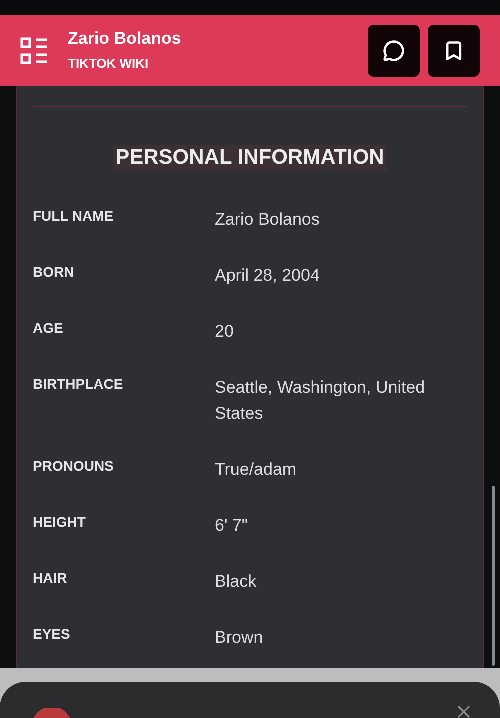  Describe the element at coordinates (320, 401) in the screenshot. I see `field-value: Seattle, Washington, United States` at that location.